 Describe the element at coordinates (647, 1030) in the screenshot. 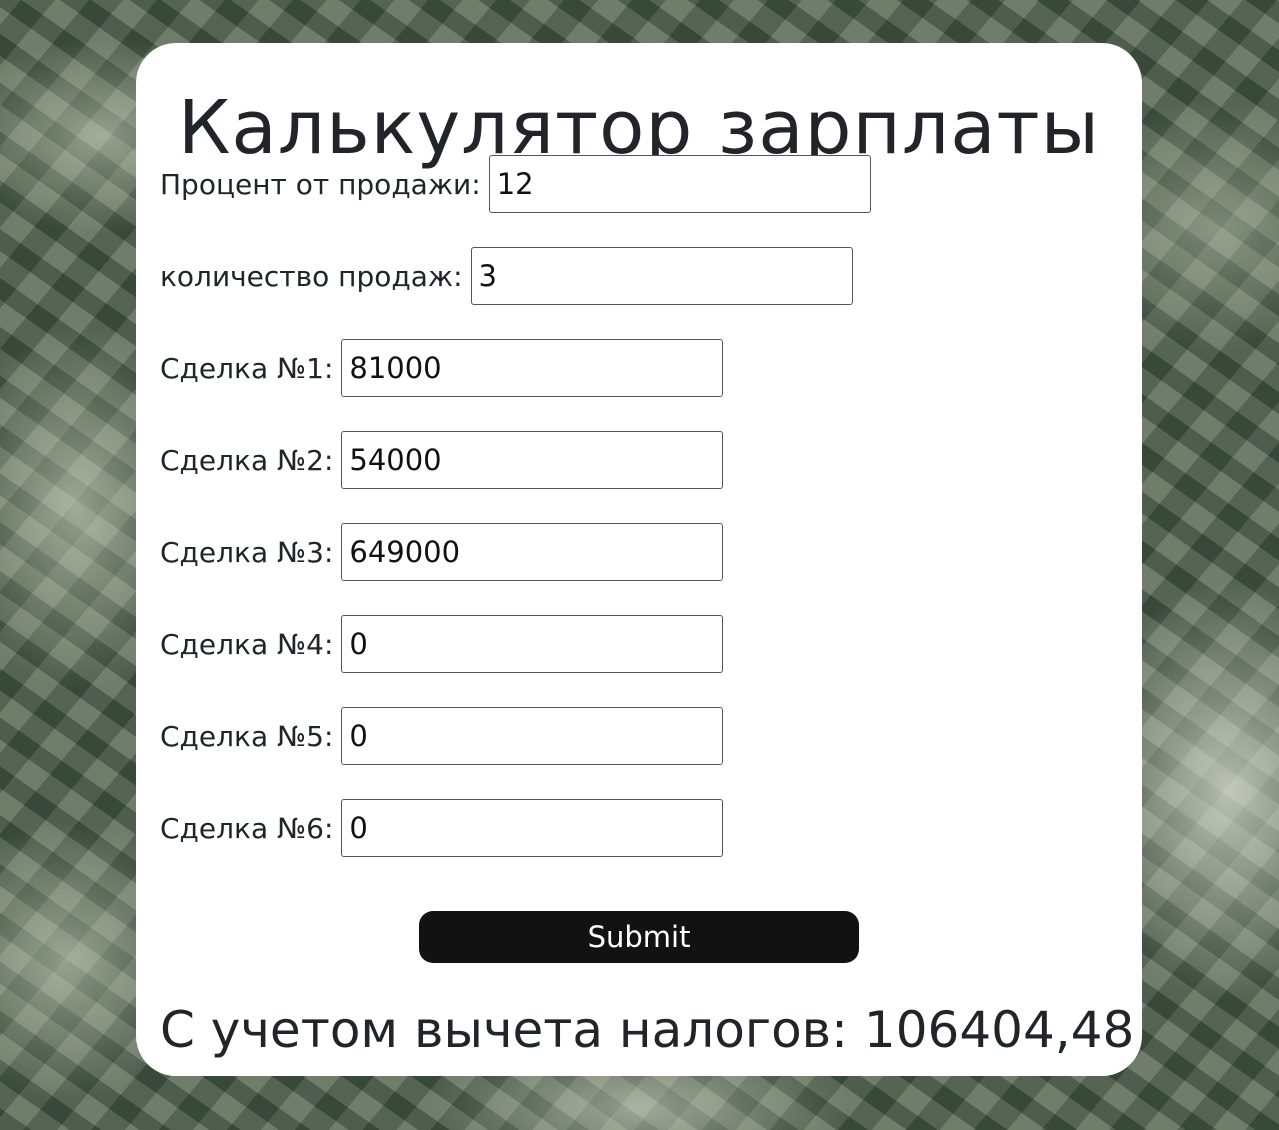

I see `result-text: С учетом вычета налогов: 106404,48` at that location.